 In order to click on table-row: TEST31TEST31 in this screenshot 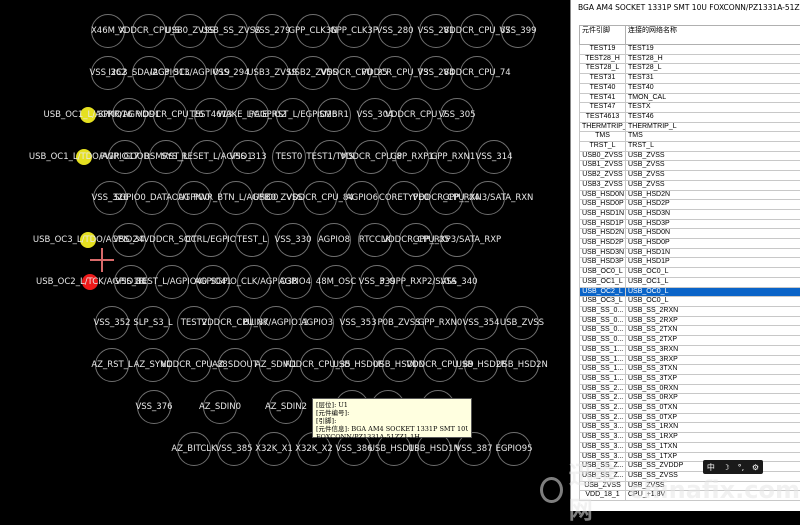, I will do `click(690, 79)`.